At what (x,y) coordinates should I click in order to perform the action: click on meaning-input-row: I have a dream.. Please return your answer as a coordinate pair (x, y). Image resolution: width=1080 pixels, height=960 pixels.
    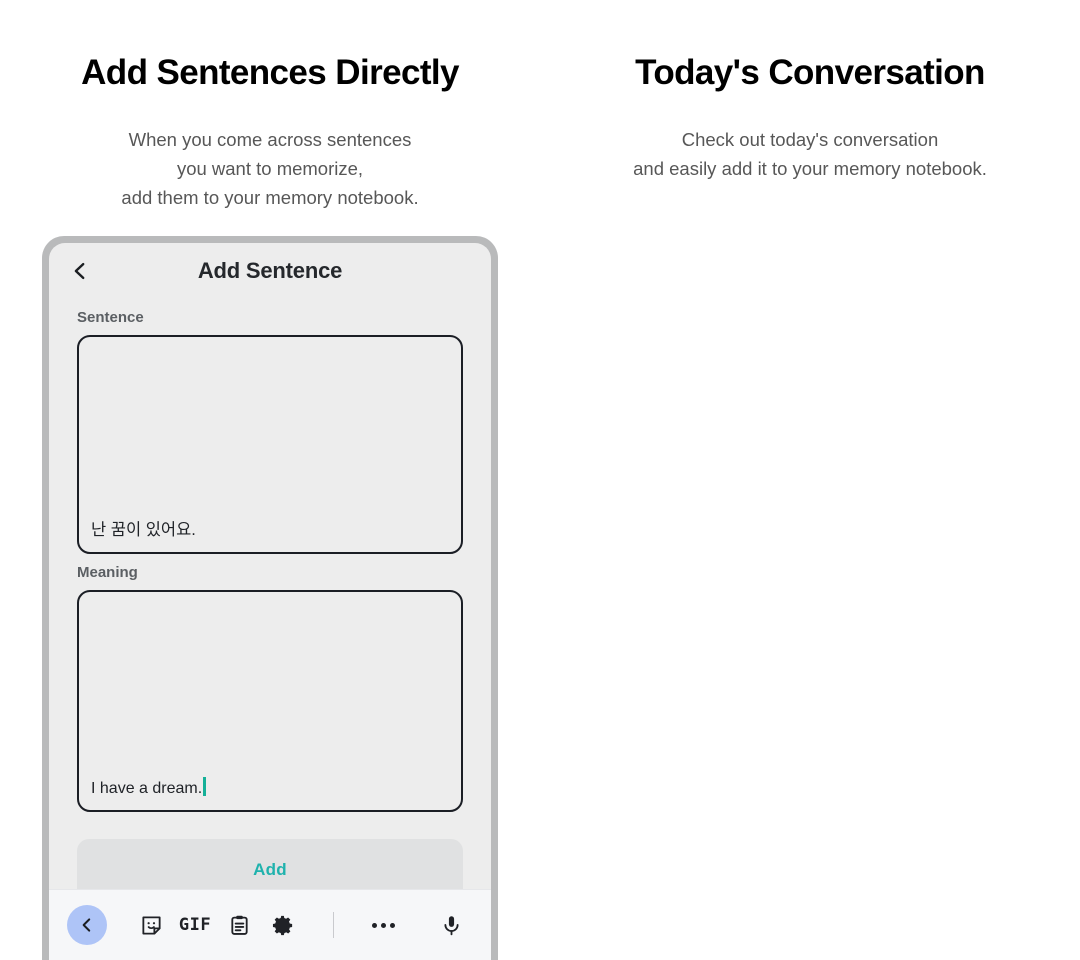
    Looking at the image, I should click on (148, 786).